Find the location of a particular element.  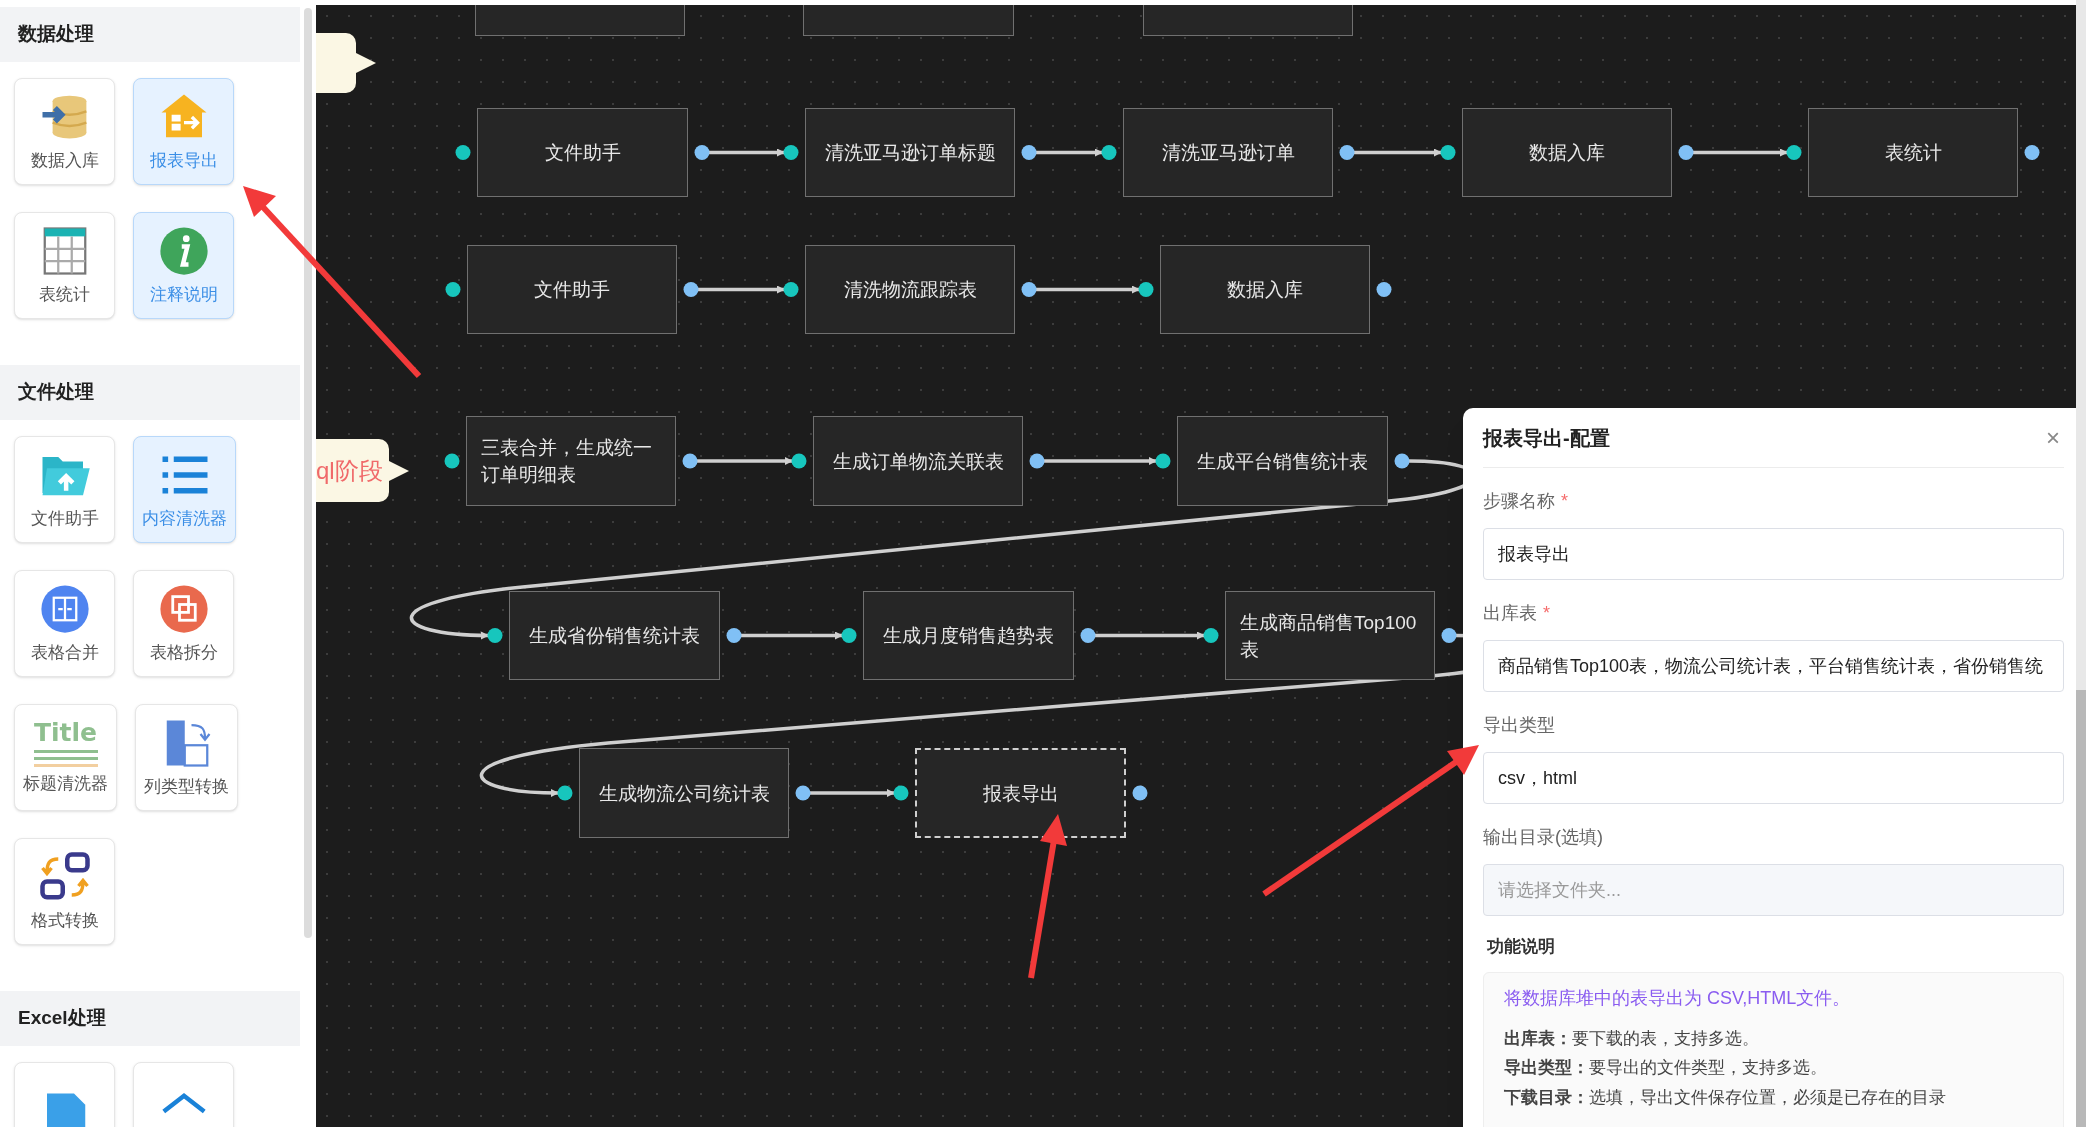

flow-node: 生成月度销售趋势表 is located at coordinates (968, 635).